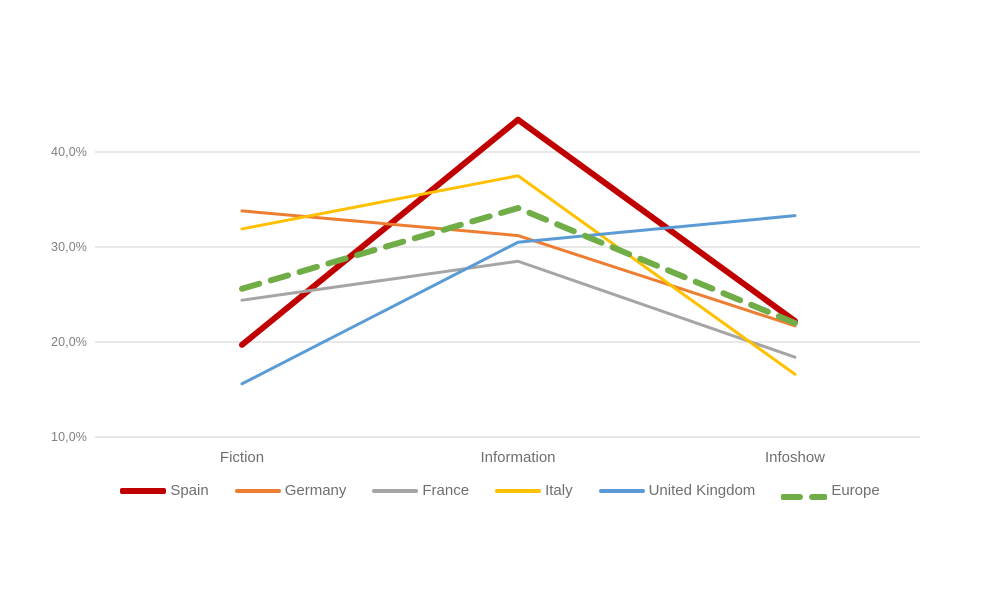  Describe the element at coordinates (518, 457) in the screenshot. I see `x-axis-category-label: Information` at that location.